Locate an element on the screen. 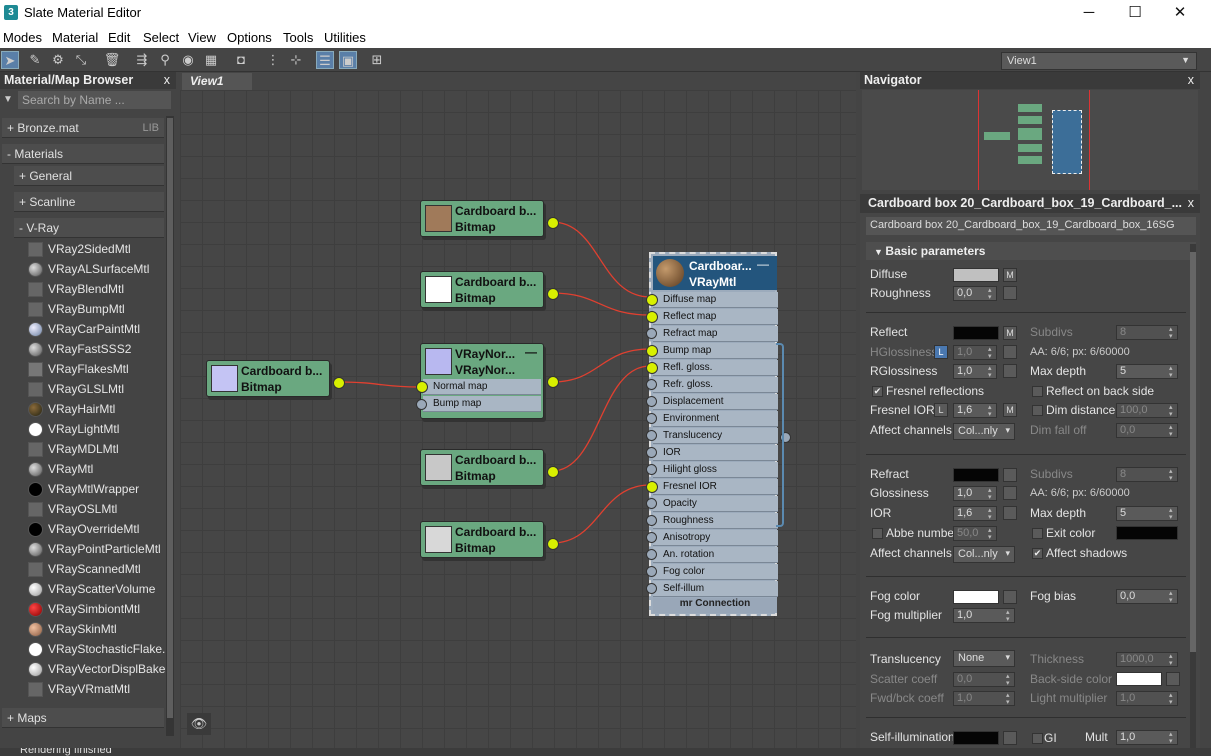 The height and width of the screenshot is (756, 1211). slot-reflect-map: Reflect map is located at coordinates (715, 317).